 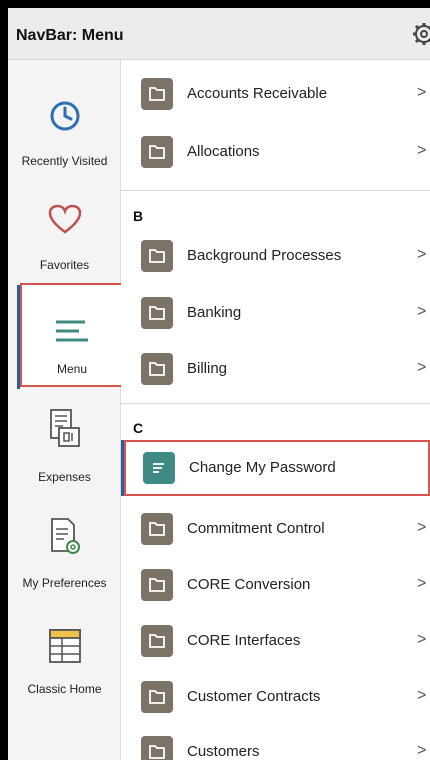 What do you see at coordinates (275, 313) in the screenshot?
I see `menu-item-banking: Banking >` at bounding box center [275, 313].